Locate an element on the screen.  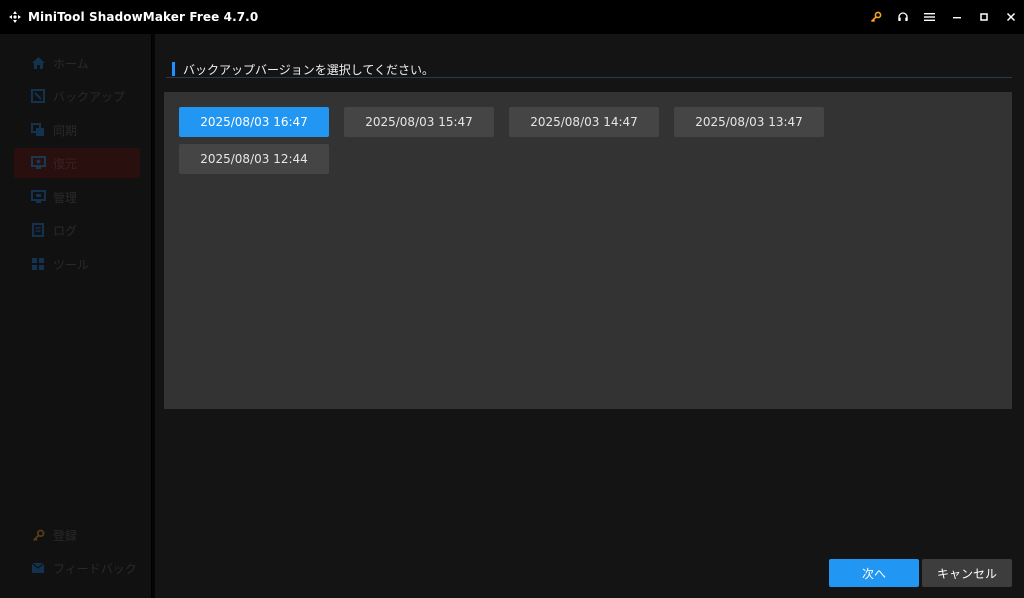
backup-version-item: 2025/08/03 14:47 is located at coordinates (584, 122).